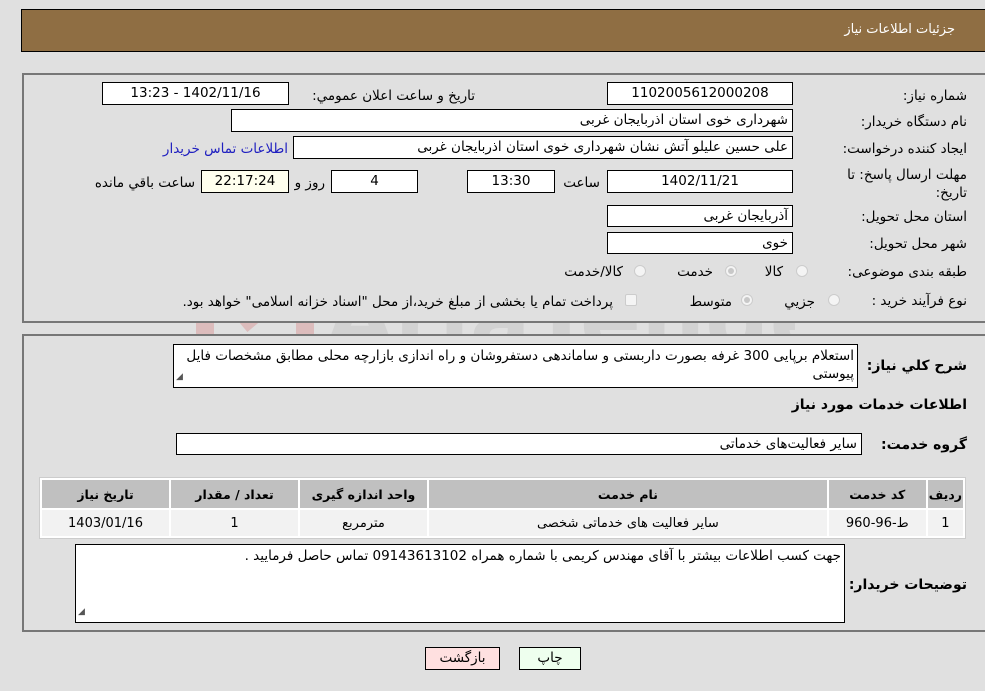 The height and width of the screenshot is (691, 985). Describe the element at coordinates (924, 445) in the screenshot. I see `service-group-label: گروه خدمت:` at that location.